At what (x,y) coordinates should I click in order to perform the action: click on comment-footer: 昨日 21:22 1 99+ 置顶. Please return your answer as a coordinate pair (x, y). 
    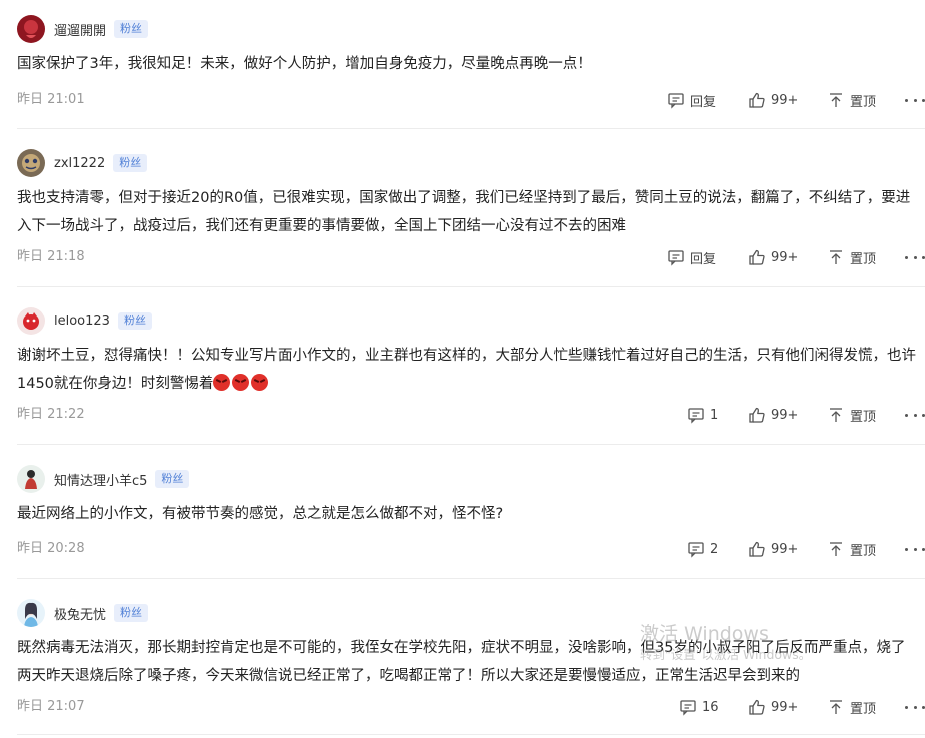
    Looking at the image, I should click on (471, 415).